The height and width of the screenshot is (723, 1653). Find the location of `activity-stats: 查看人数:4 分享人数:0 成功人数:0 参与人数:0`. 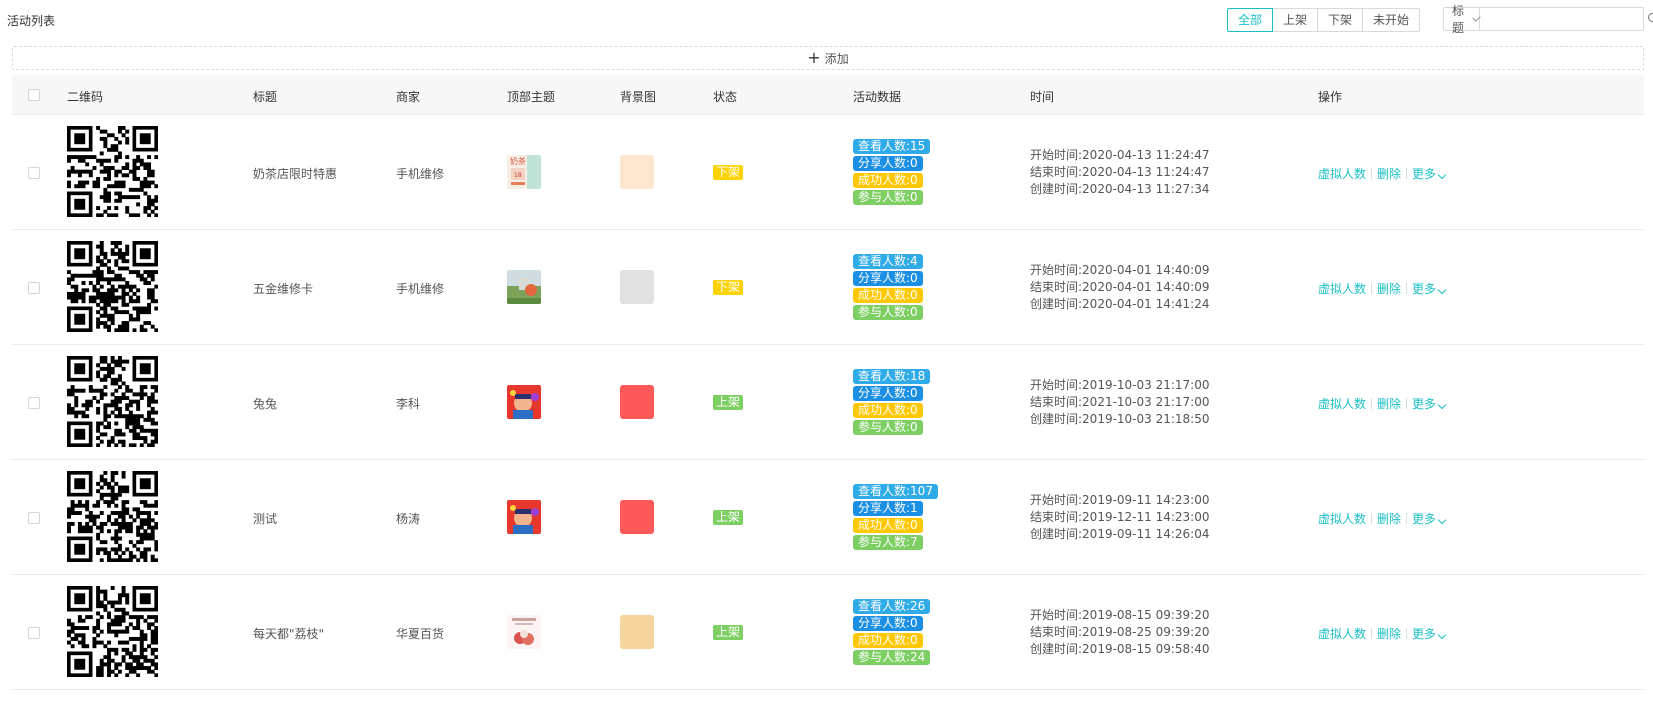

activity-stats: 查看人数:4 分享人数:0 成功人数:0 参与人数:0 is located at coordinates (888, 287).